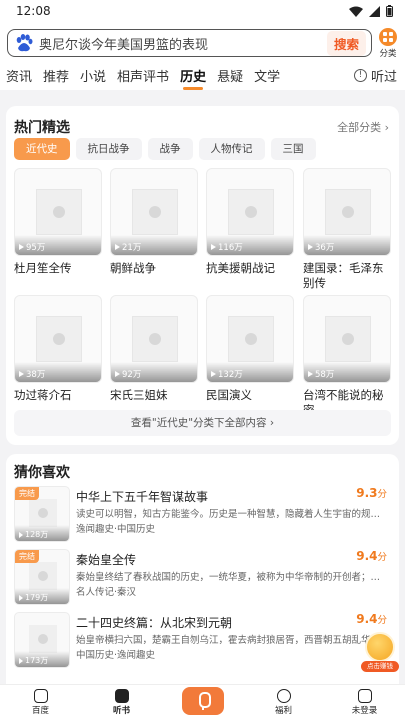 This screenshot has height=720, width=405. What do you see at coordinates (227, 247) in the screenshot?
I see `play-count: 116万` at bounding box center [227, 247].